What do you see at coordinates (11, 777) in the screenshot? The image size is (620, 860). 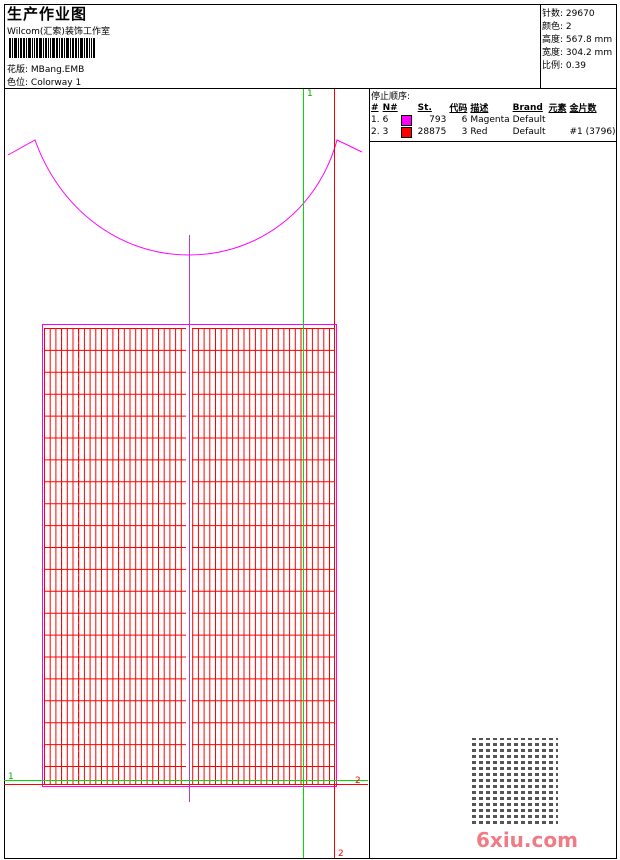 I see `marker-left: 1` at bounding box center [11, 777].